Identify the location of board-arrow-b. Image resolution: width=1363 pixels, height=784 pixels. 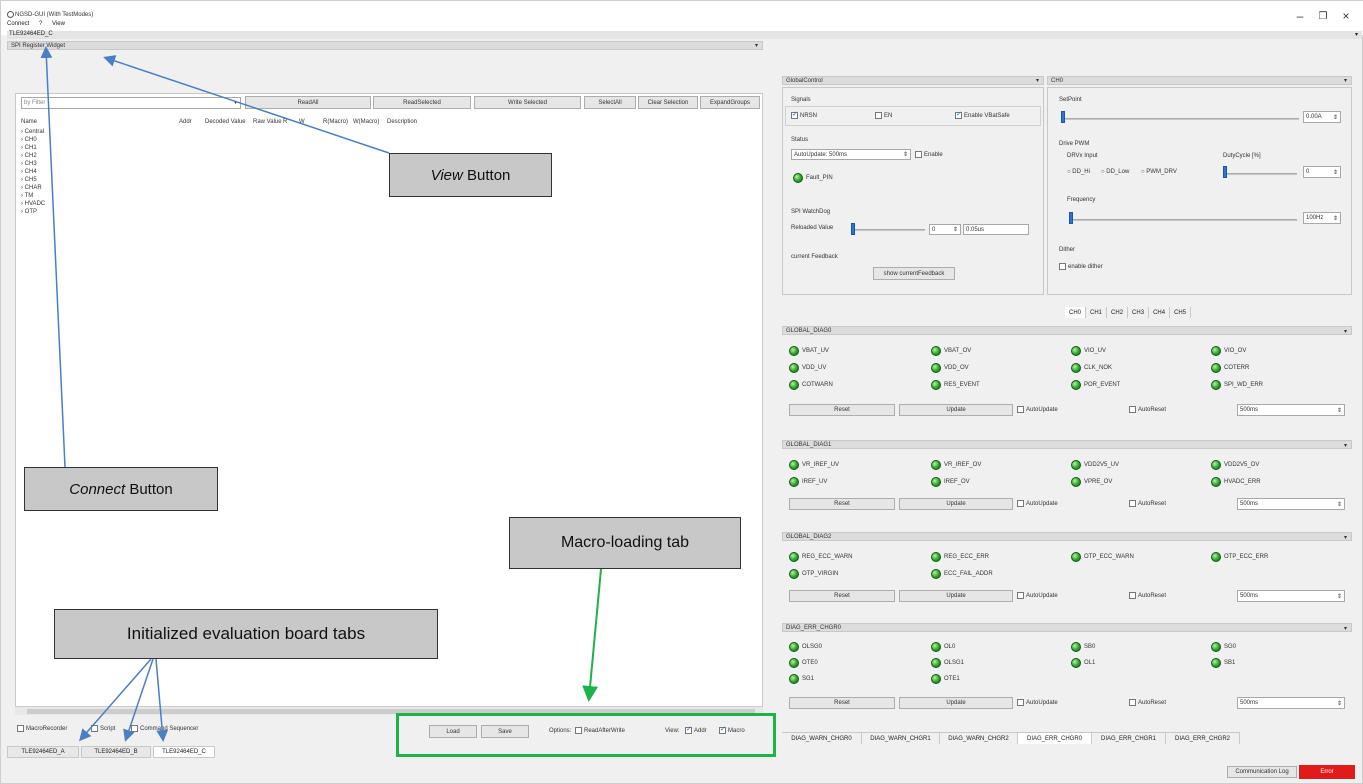
(138, 700).